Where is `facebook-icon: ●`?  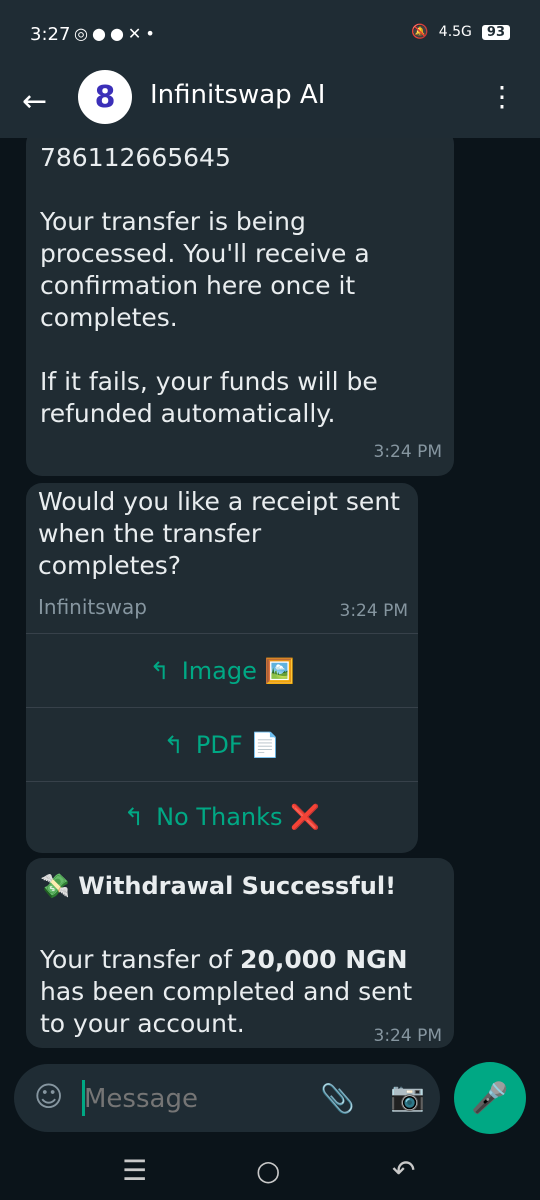 facebook-icon: ● is located at coordinates (100, 33).